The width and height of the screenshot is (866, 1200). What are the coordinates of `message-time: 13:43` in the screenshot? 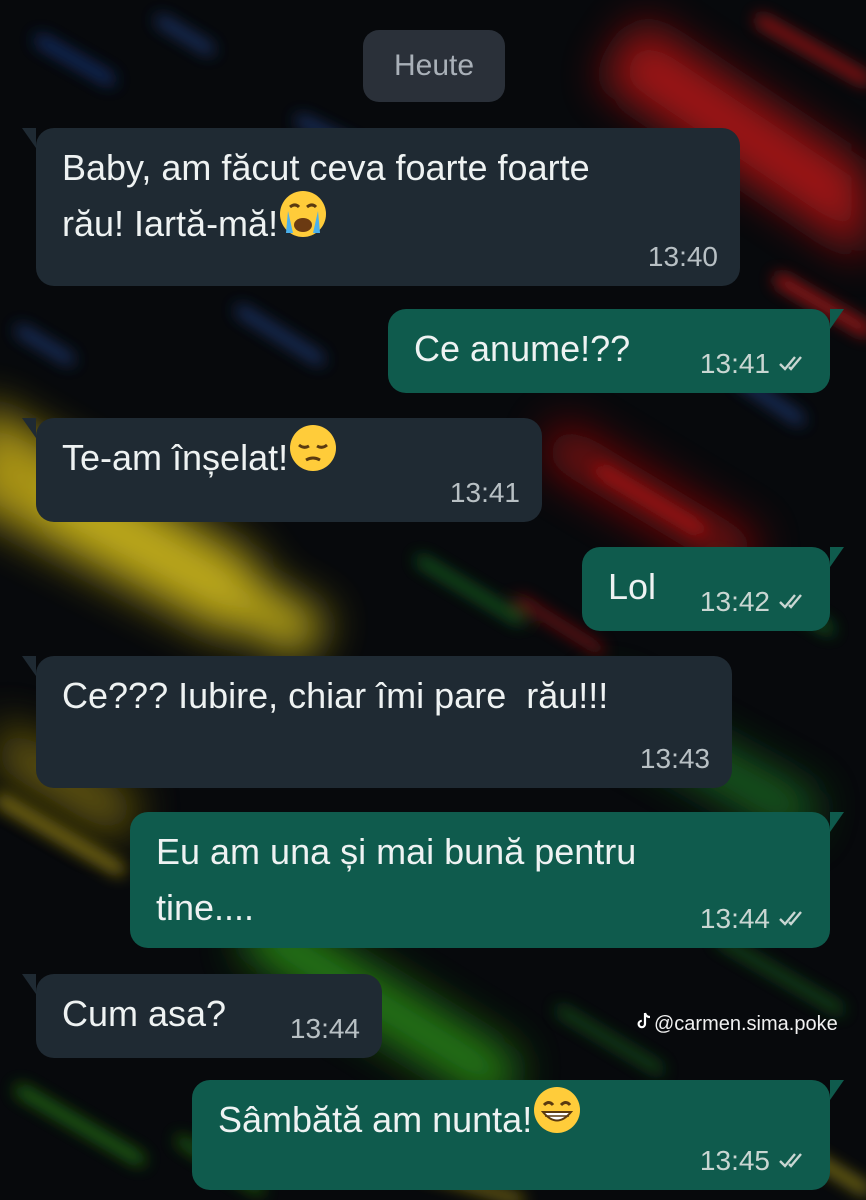 It's located at (674, 758).